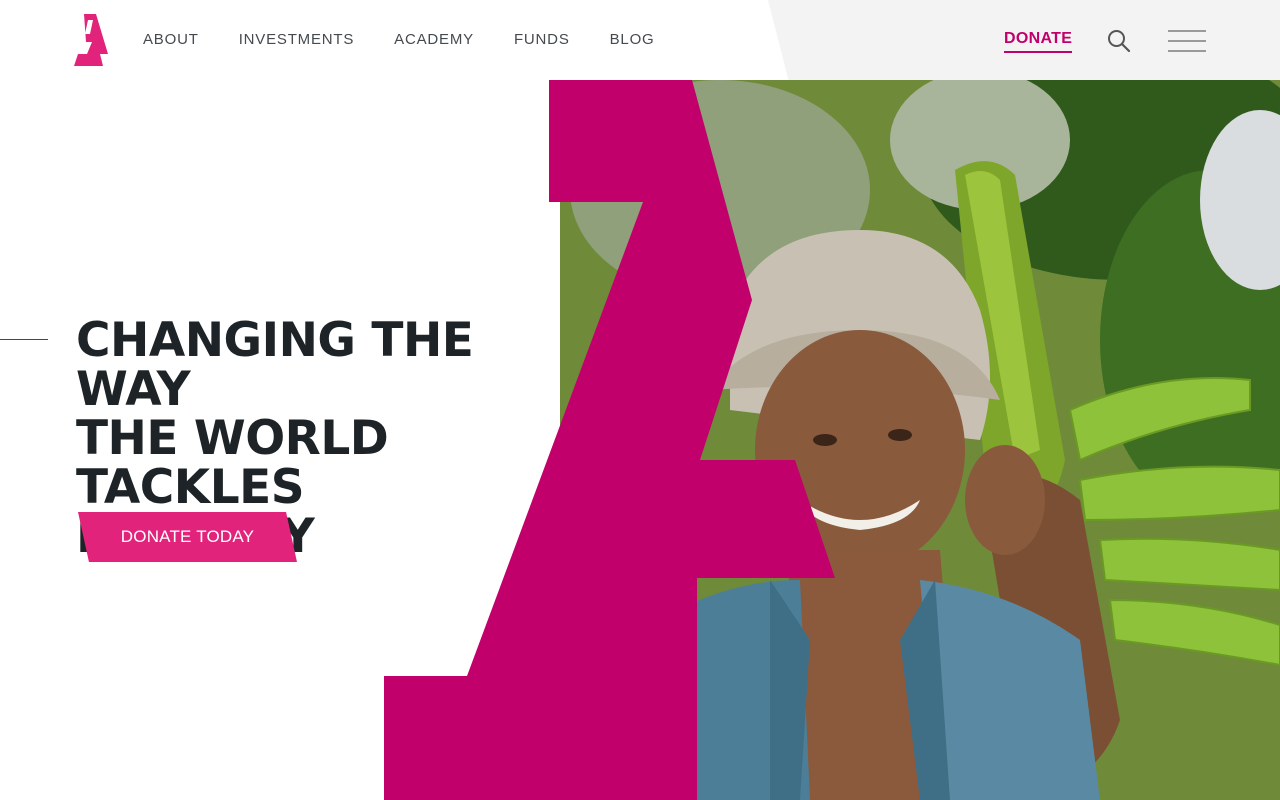 The height and width of the screenshot is (800, 1280). What do you see at coordinates (232, 463) in the screenshot?
I see `headline-line: THE WORLD TACKLES` at bounding box center [232, 463].